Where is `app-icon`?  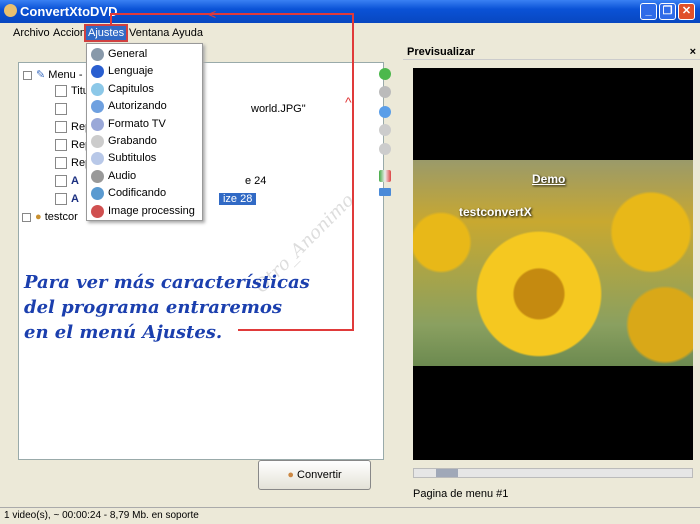 app-icon is located at coordinates (10, 10).